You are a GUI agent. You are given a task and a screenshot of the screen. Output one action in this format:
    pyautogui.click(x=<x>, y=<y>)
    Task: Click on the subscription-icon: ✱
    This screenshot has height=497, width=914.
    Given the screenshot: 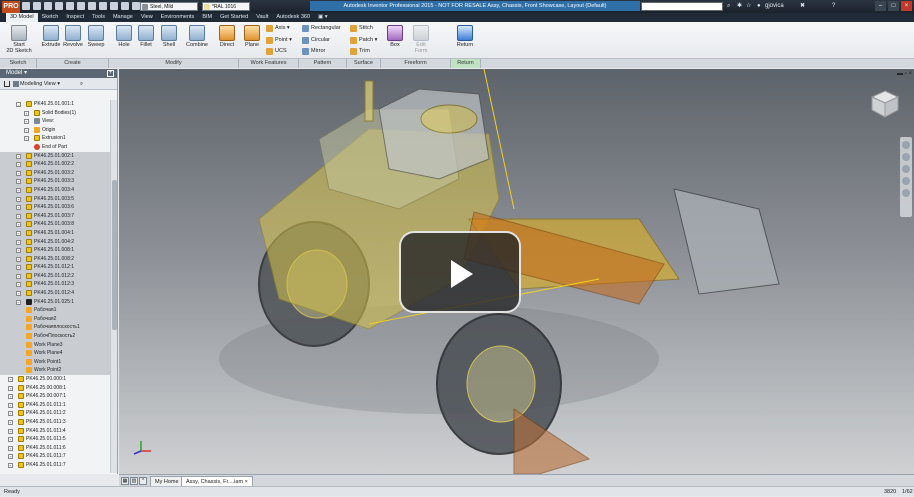 What is the action you would take?
    pyautogui.click(x=739, y=6)
    